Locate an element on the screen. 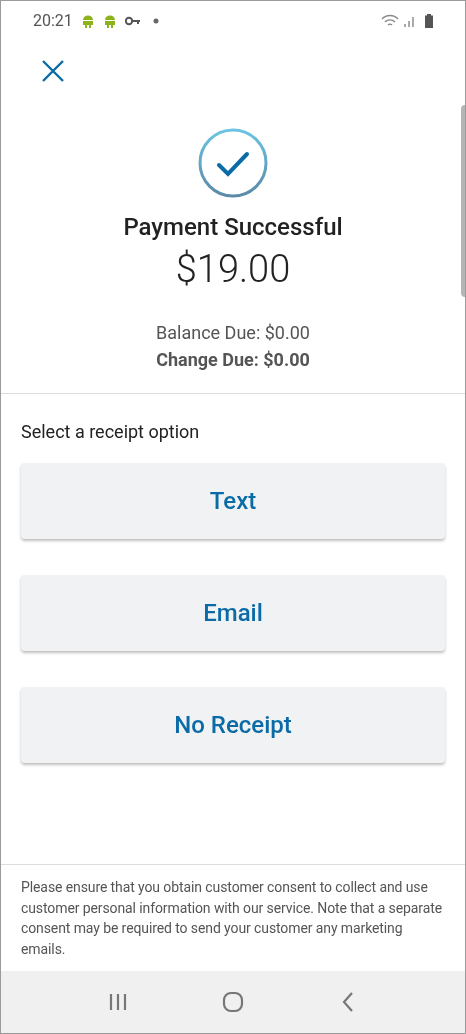 The height and width of the screenshot is (1034, 466). success-check-icon is located at coordinates (233, 163).